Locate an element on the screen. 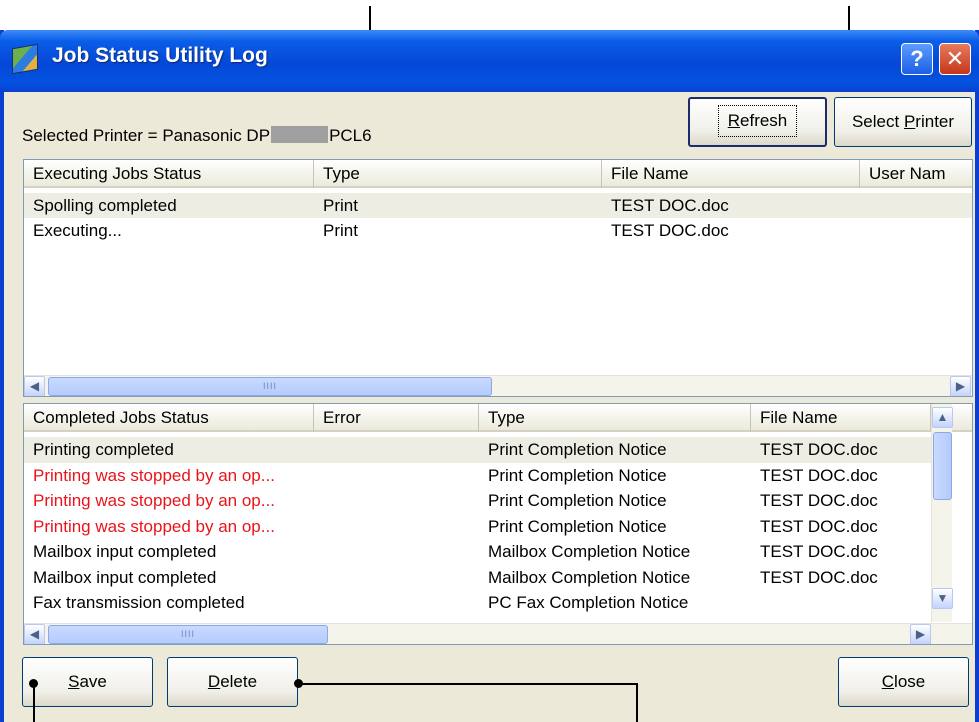 Image resolution: width=979 pixels, height=722 pixels. select-printer-label-pre: Select is located at coordinates (877, 121).